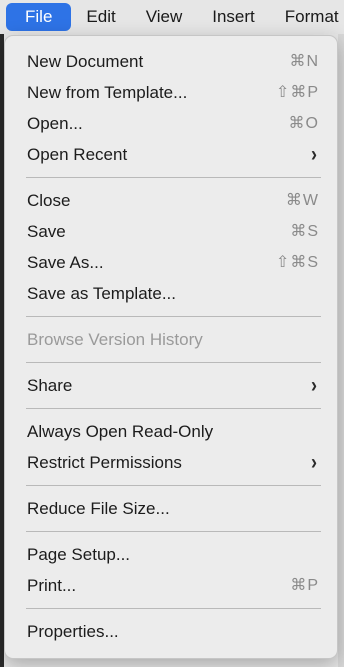  I want to click on menu-item-browse-version-history: Browse Version History, so click(171, 339).